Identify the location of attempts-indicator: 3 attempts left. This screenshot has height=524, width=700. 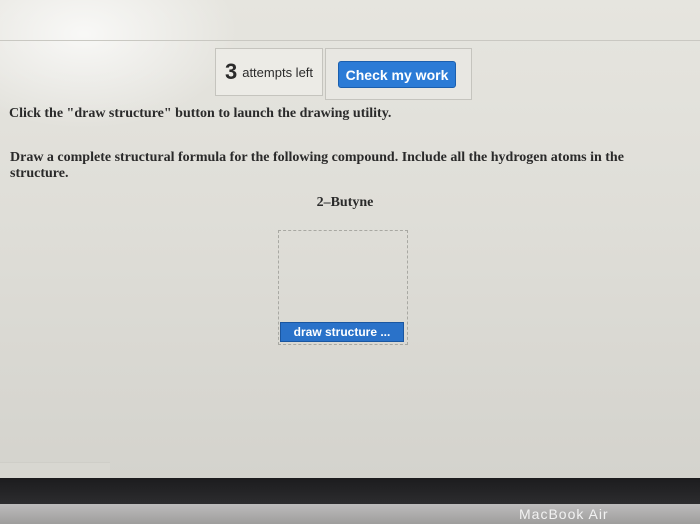
(269, 72).